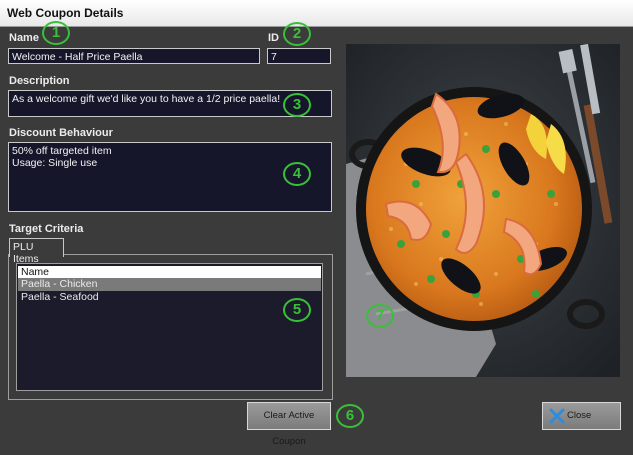 This screenshot has height=455, width=633. Describe the element at coordinates (297, 34) in the screenshot. I see `callout-2: 2` at that location.